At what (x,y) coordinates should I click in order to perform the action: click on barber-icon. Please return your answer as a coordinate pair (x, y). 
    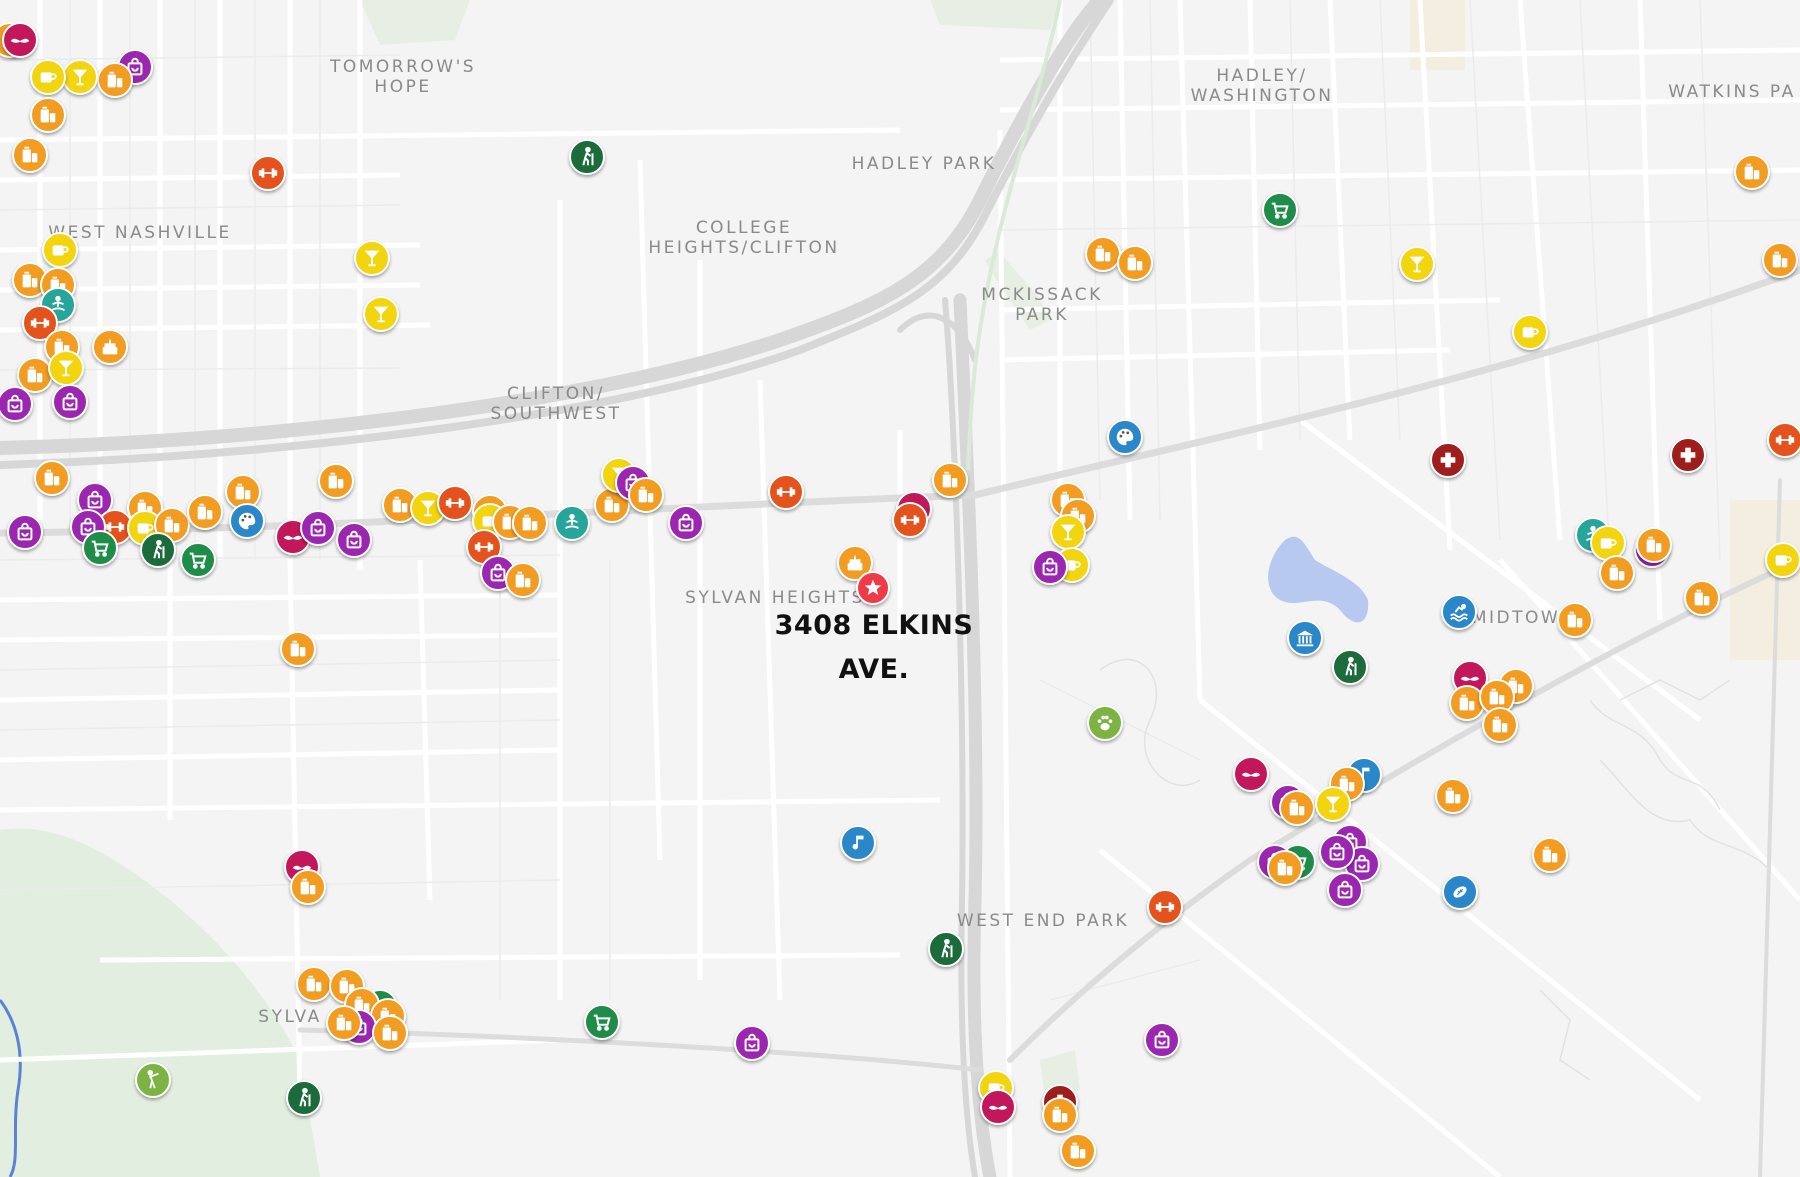
    Looking at the image, I should click on (1251, 774).